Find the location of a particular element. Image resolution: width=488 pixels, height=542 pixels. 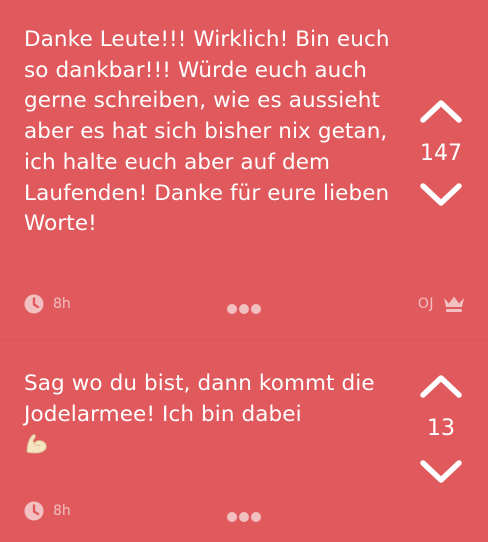

vote-count: 13 is located at coordinates (441, 428).